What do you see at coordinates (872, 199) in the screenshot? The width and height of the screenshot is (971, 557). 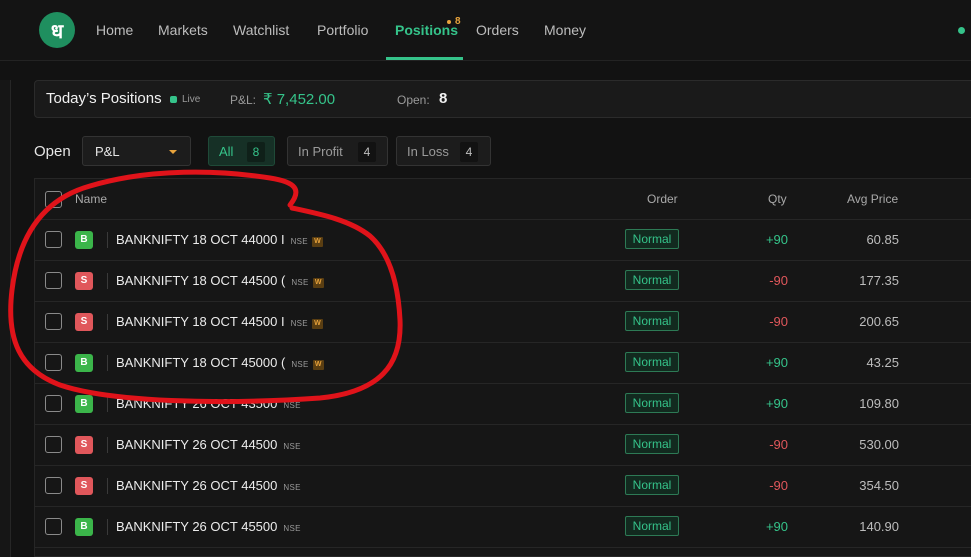 I see `column-header-avg-price: Avg Price` at bounding box center [872, 199].